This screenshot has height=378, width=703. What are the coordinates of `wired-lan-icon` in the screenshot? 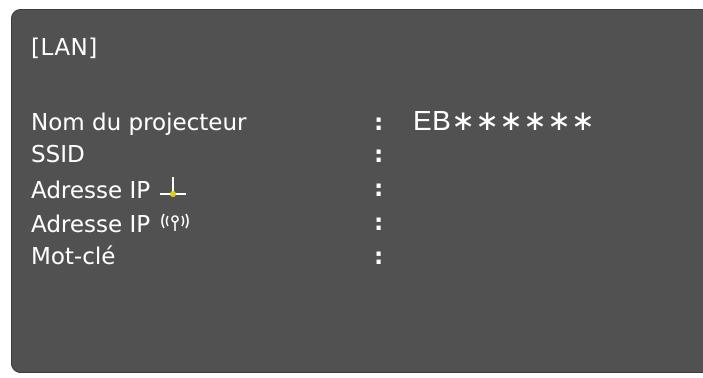 It's located at (173, 191).